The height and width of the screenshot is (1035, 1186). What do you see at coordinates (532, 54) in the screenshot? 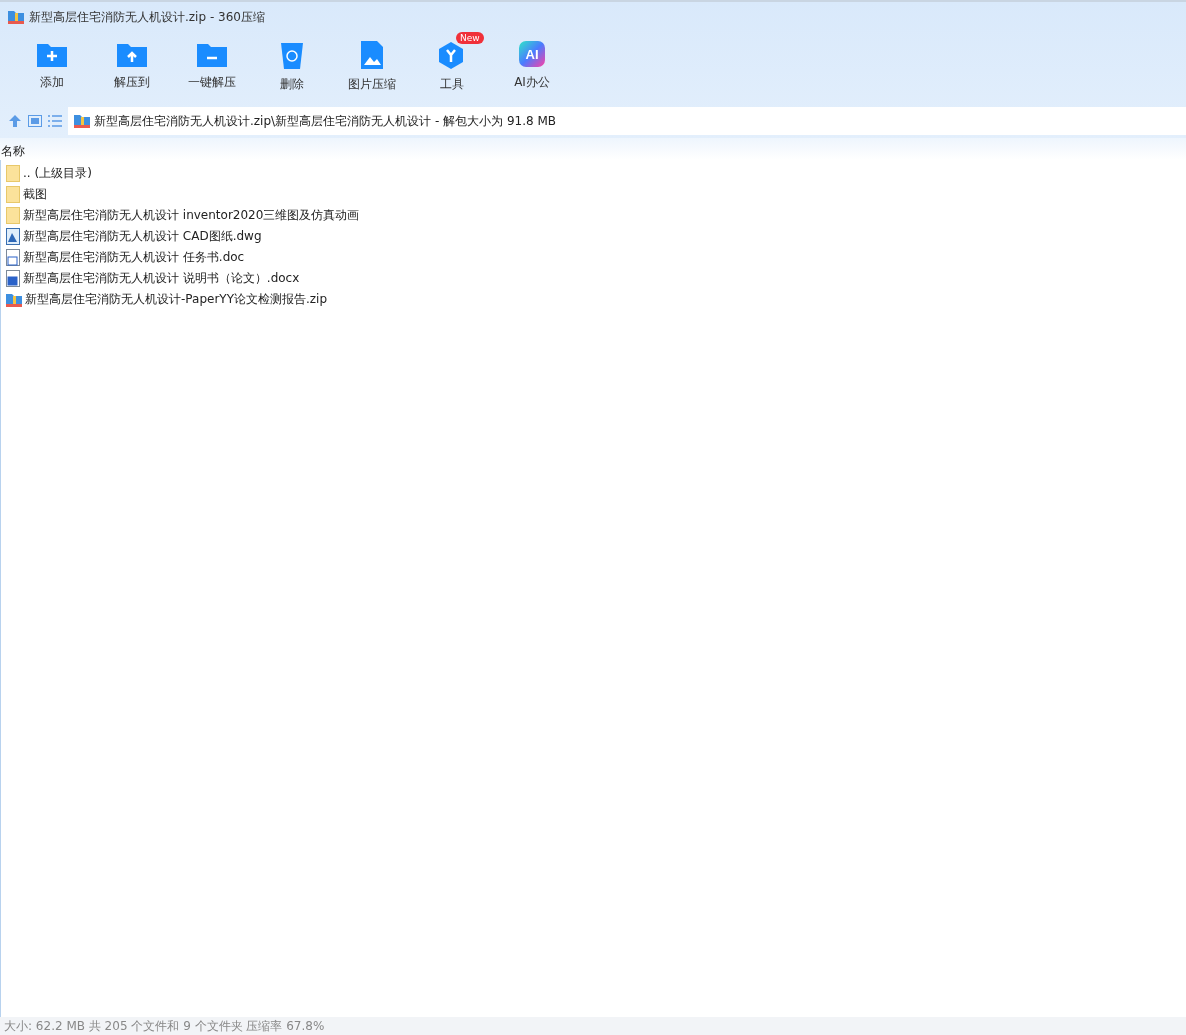
I see `ai-app-icon: AI` at bounding box center [532, 54].